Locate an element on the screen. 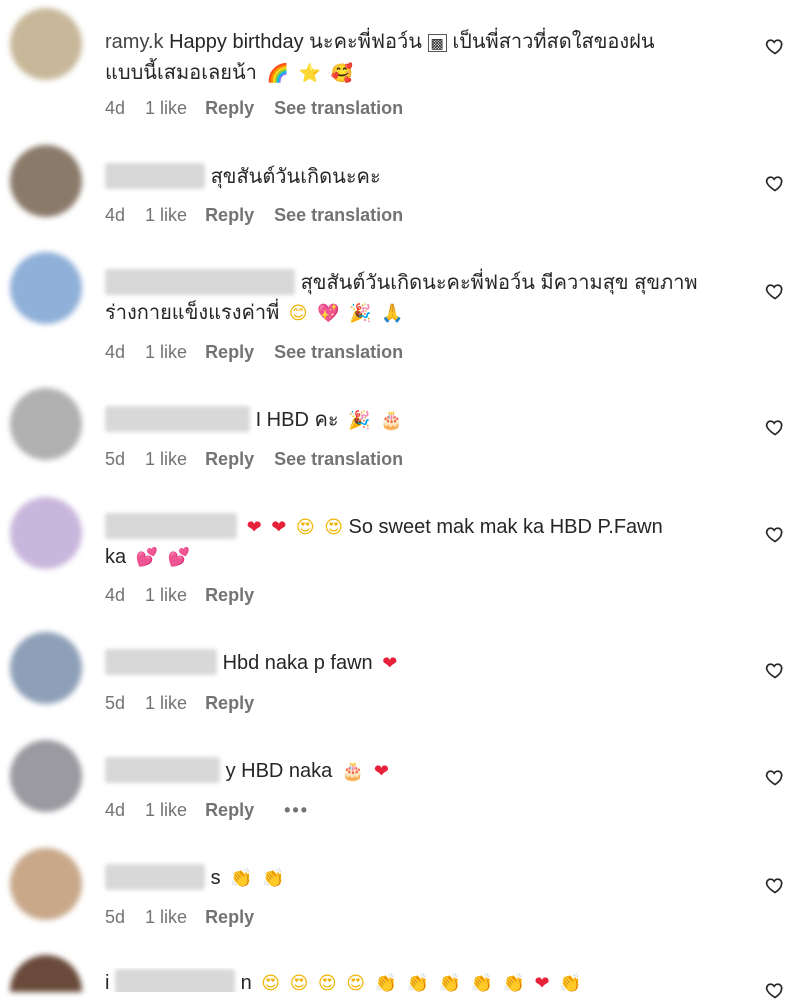 The height and width of the screenshot is (1000, 800). comment-meta: 4d 1 like Reply ••• is located at coordinates (217, 810).